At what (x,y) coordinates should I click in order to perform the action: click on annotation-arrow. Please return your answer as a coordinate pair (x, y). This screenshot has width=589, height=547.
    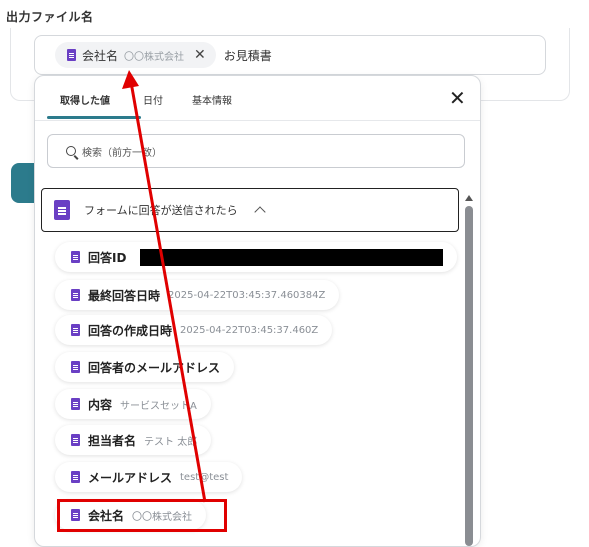
    Looking at the image, I should click on (164, 286).